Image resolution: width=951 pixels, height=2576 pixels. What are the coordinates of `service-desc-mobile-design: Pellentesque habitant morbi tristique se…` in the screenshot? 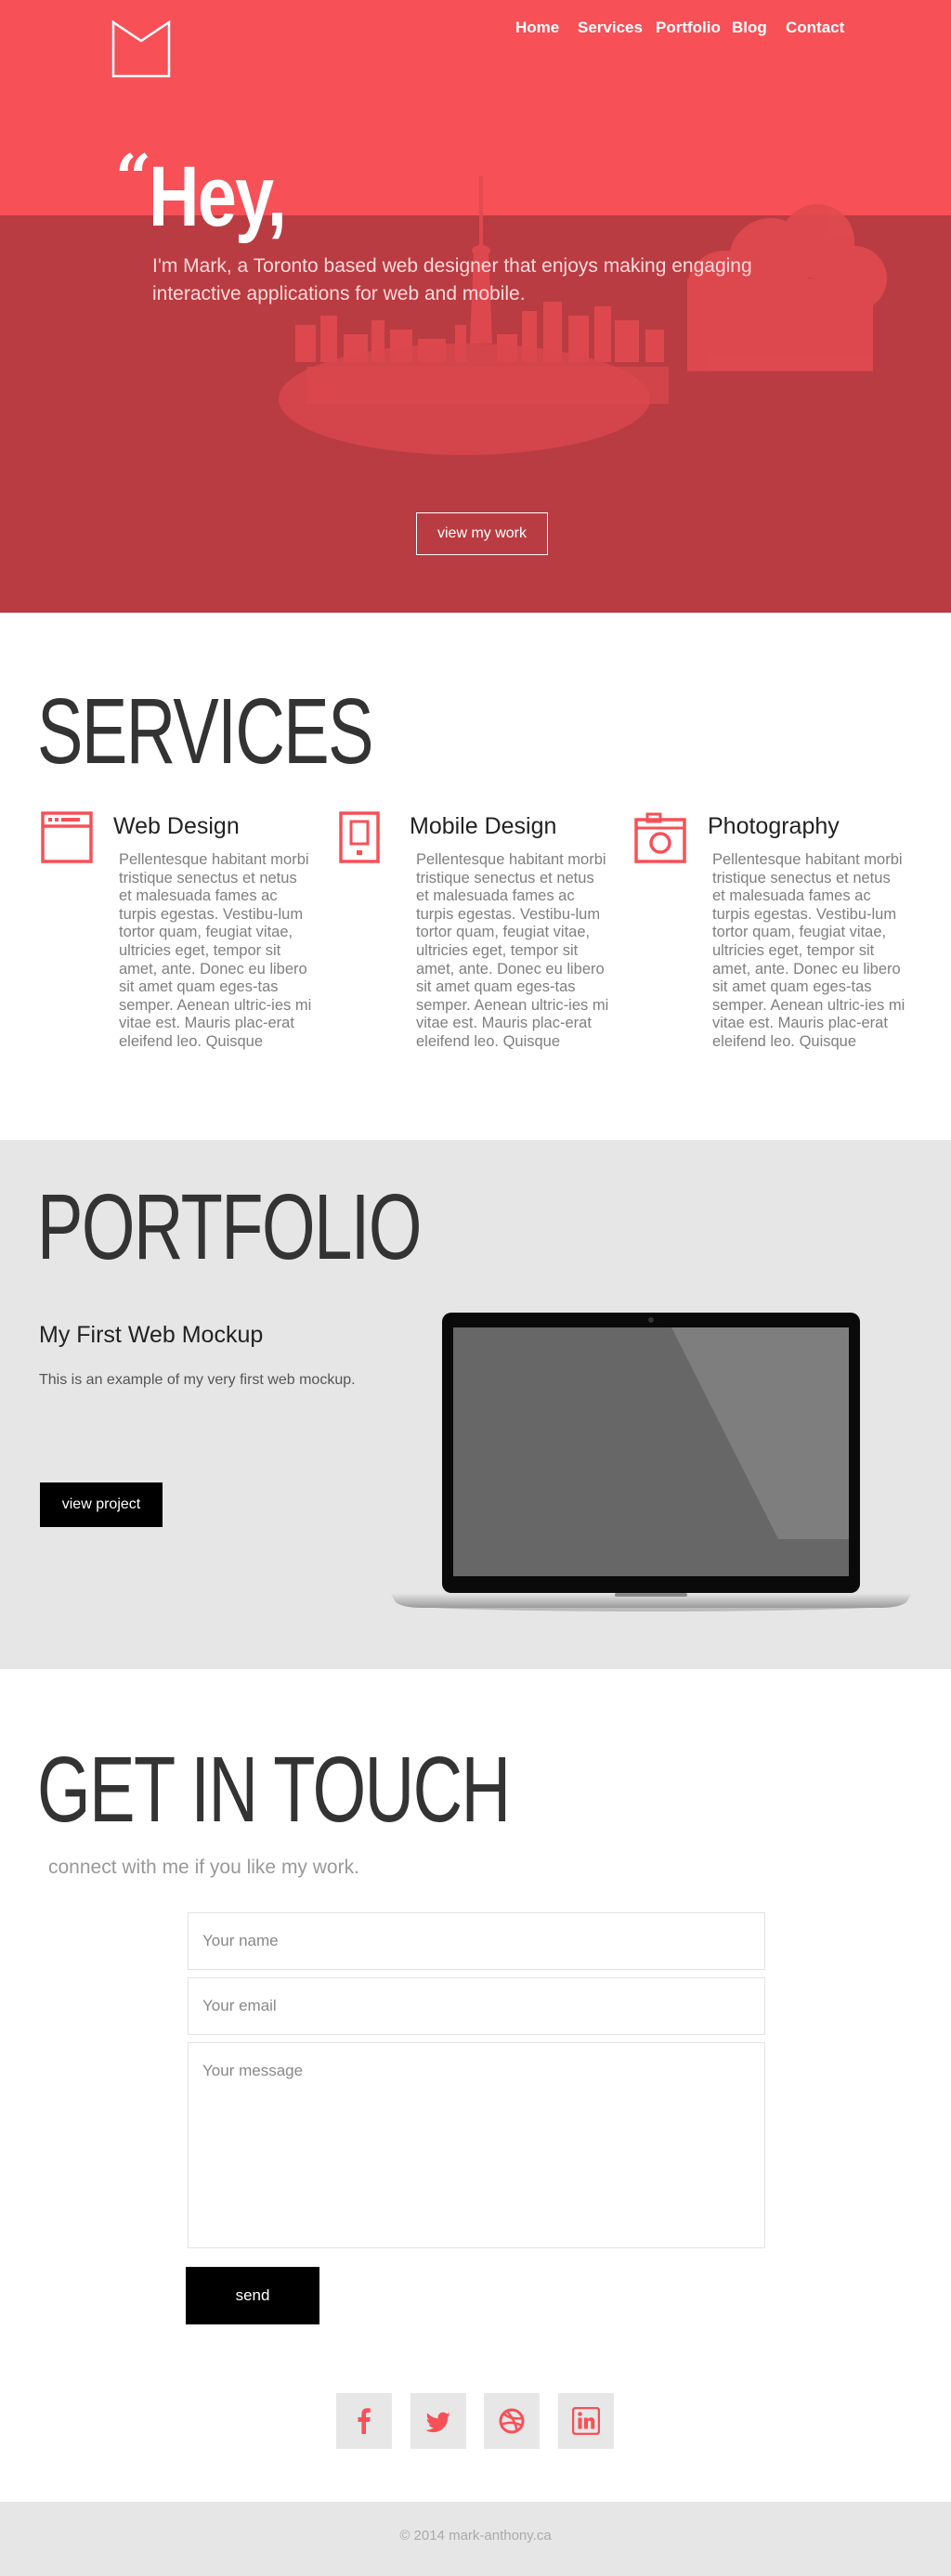 It's located at (512, 950).